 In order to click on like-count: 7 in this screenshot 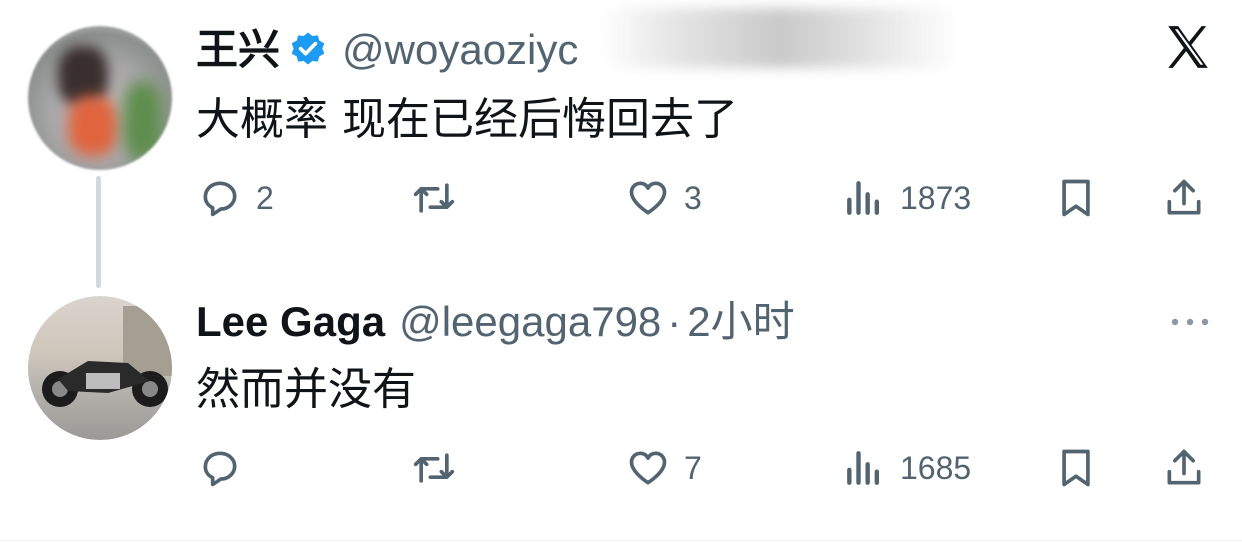, I will do `click(693, 467)`.